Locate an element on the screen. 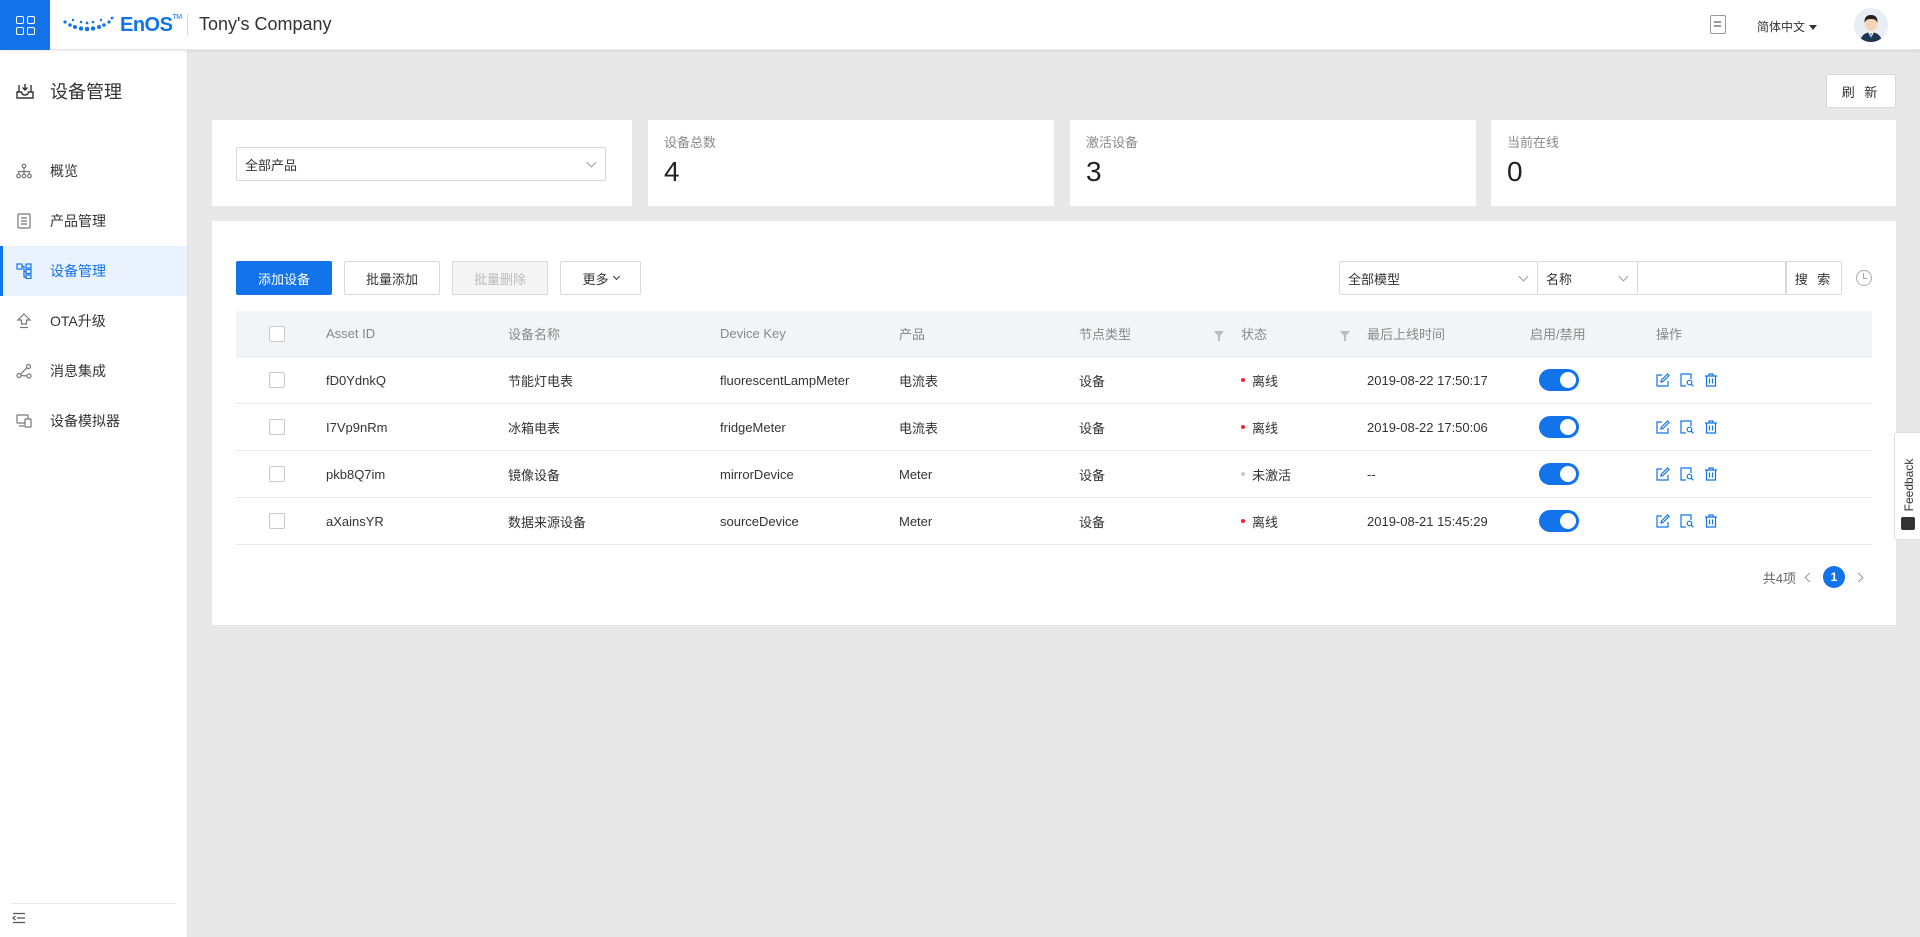 This screenshot has width=1920, height=937. sidebar-item-message-integration: 消息集成 is located at coordinates (93, 371).